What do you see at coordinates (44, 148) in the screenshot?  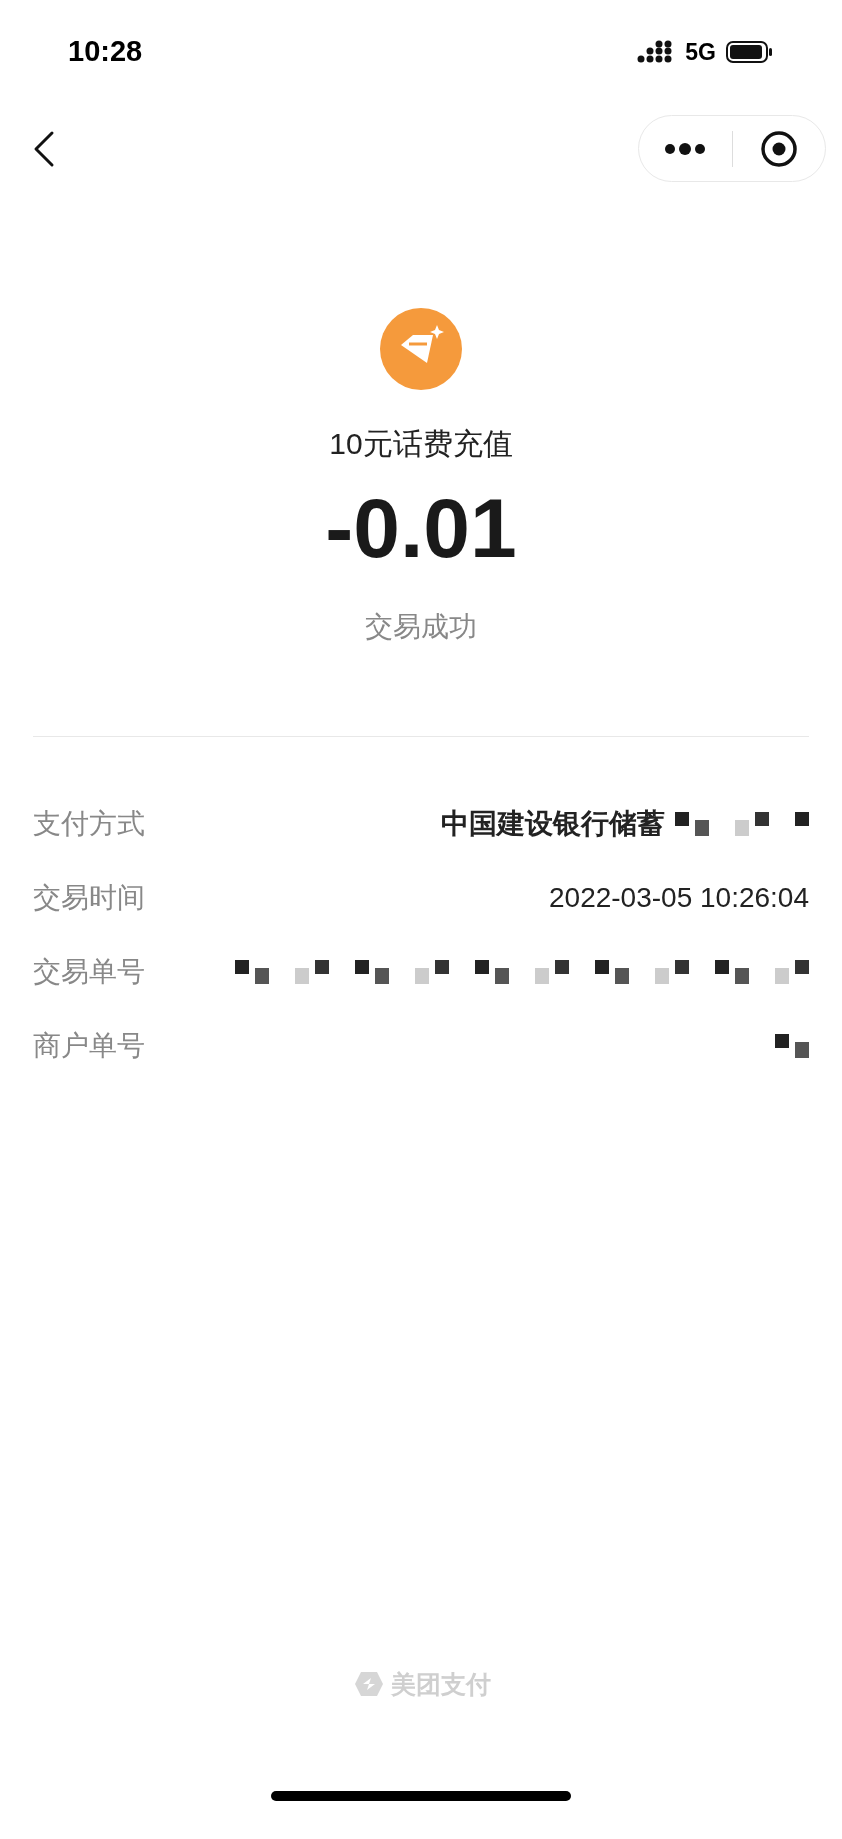 I see `back-icon` at bounding box center [44, 148].